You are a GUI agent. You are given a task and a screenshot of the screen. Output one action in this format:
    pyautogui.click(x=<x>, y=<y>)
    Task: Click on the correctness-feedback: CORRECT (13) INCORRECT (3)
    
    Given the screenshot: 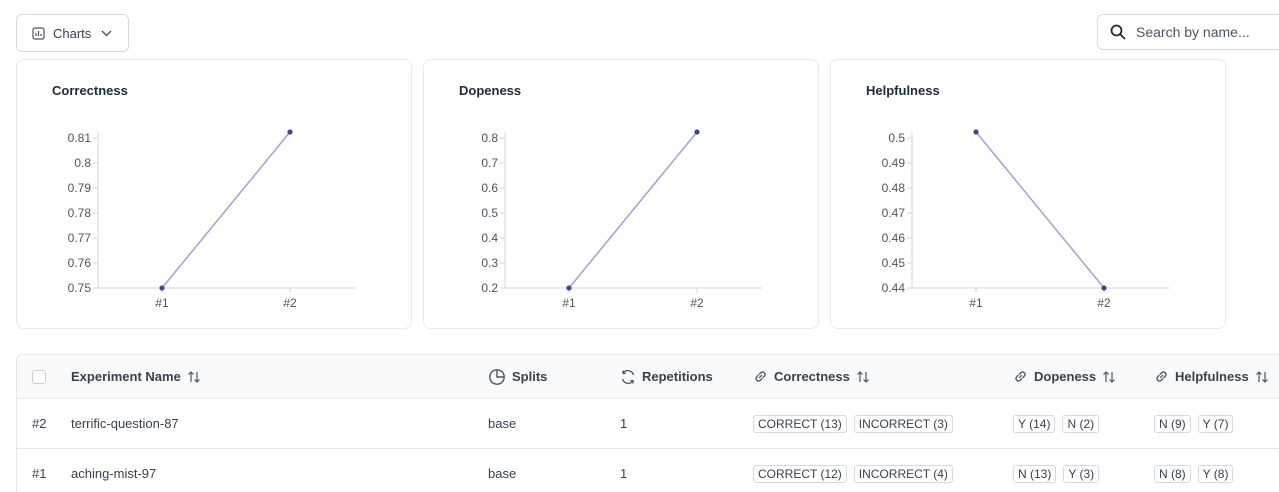 What is the action you would take?
    pyautogui.click(x=856, y=423)
    